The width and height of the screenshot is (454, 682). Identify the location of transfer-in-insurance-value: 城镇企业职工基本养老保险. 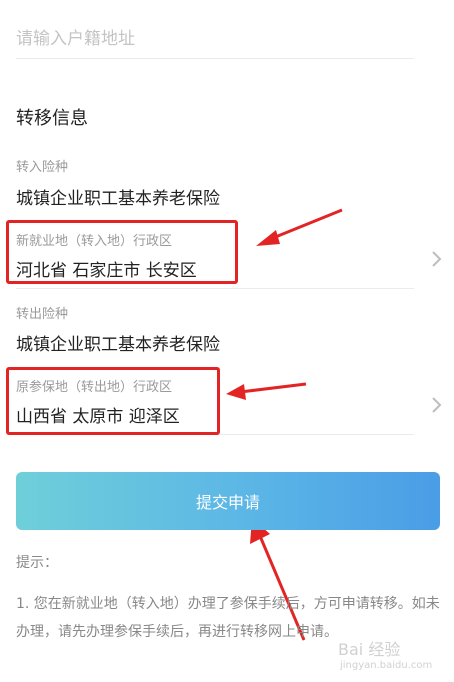
(118, 199).